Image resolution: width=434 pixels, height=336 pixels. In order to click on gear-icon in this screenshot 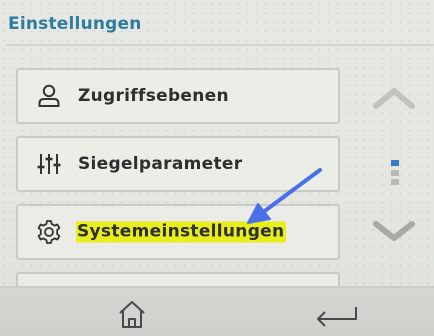, I will do `click(49, 232)`.